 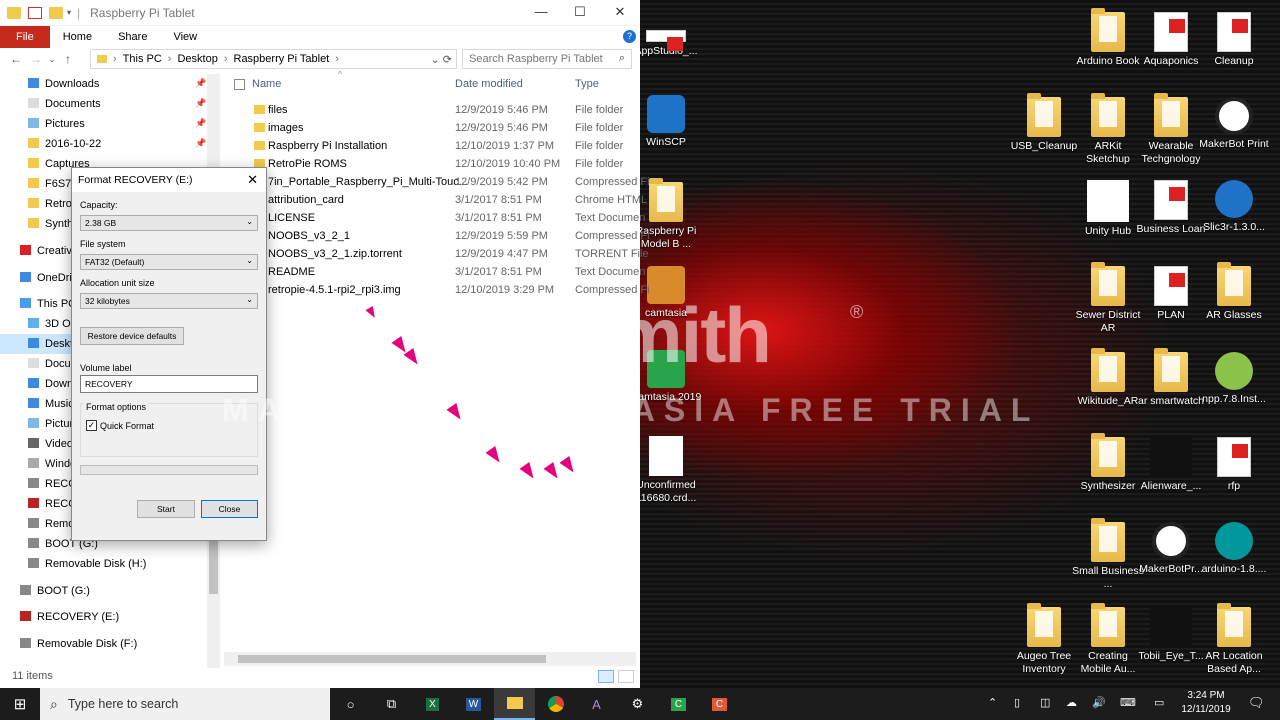 I want to click on properties-icon, so click(x=35, y=12).